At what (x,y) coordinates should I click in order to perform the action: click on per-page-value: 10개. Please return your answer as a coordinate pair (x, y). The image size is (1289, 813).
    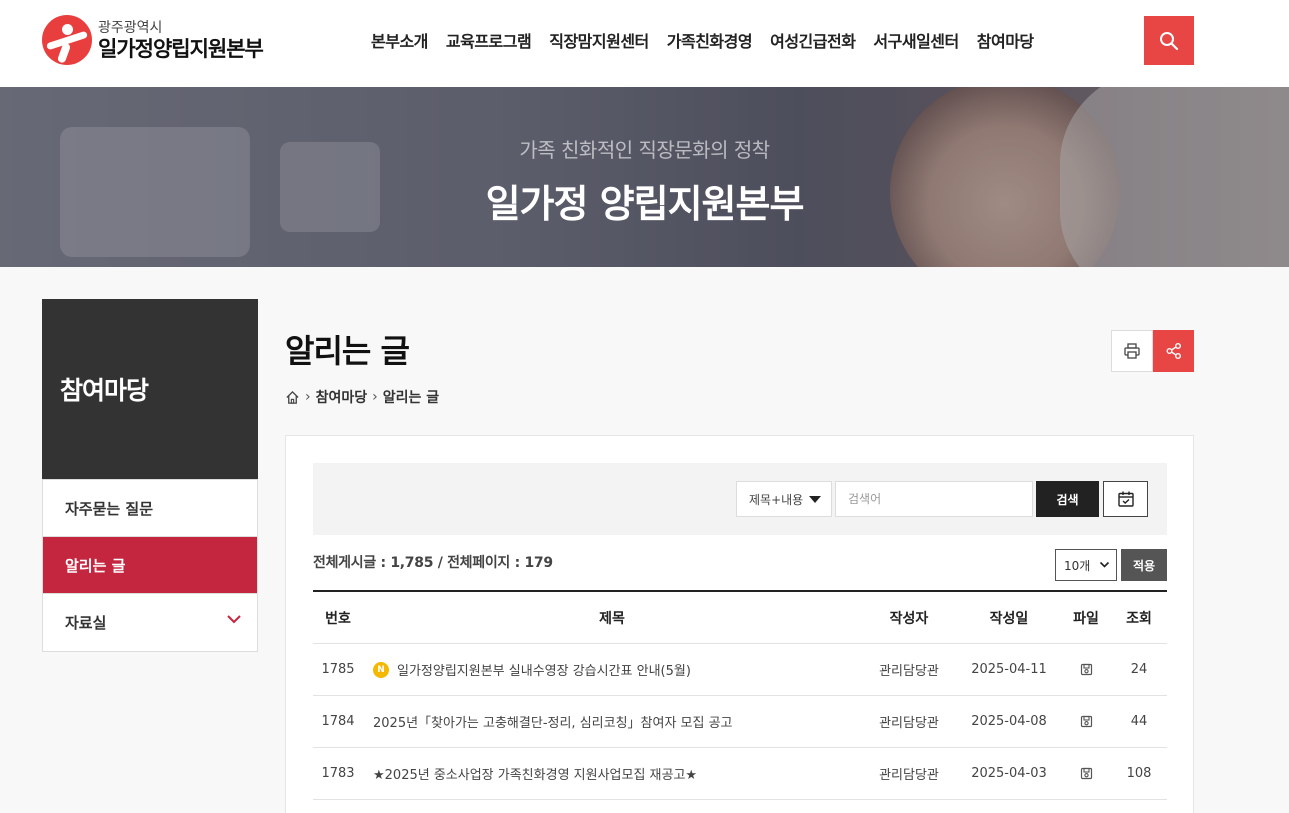
    Looking at the image, I should click on (1077, 565).